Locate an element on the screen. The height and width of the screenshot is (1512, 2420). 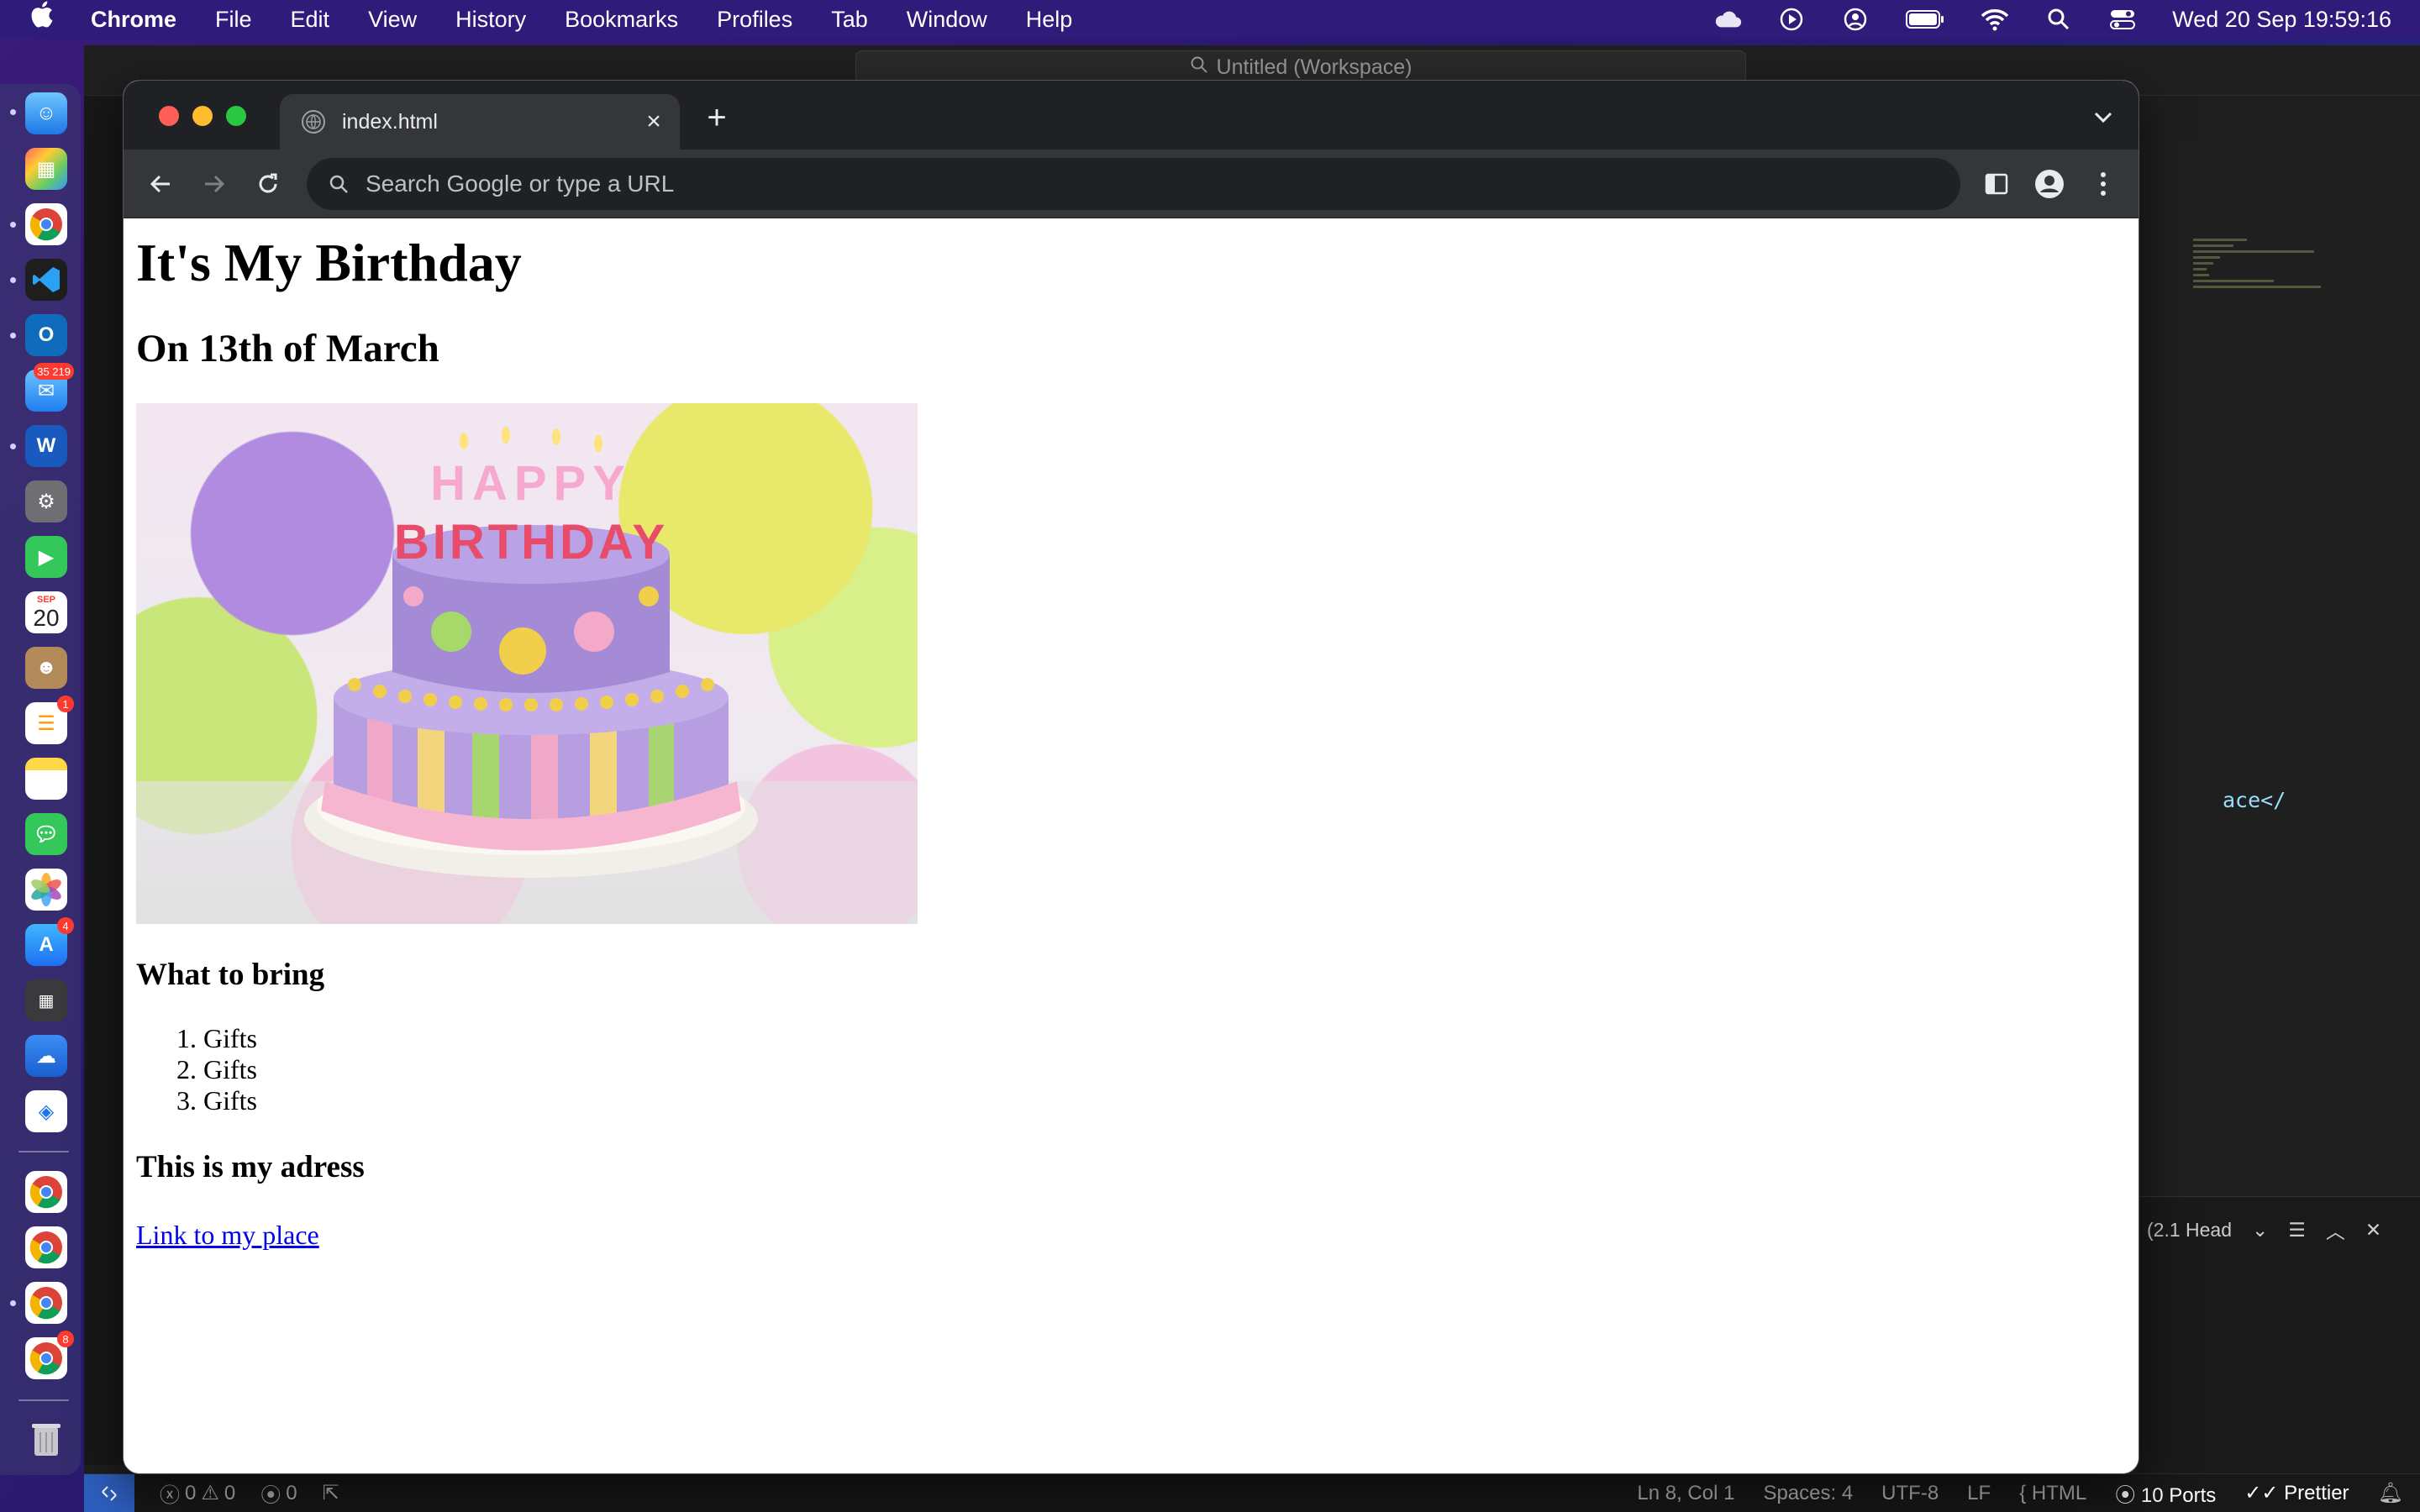
profile-avatar-icon is located at coordinates (2049, 184).